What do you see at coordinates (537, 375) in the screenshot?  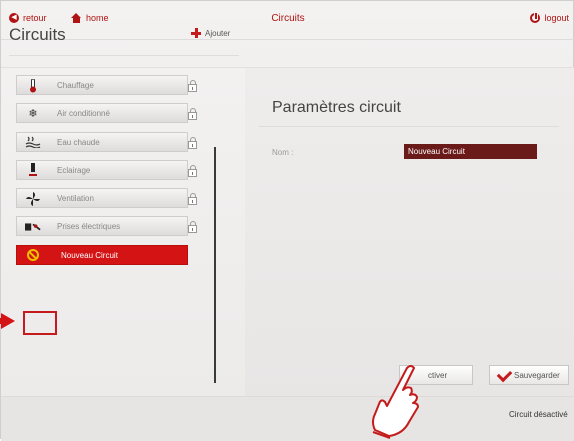 I see `save-label: Sauvegarder` at bounding box center [537, 375].